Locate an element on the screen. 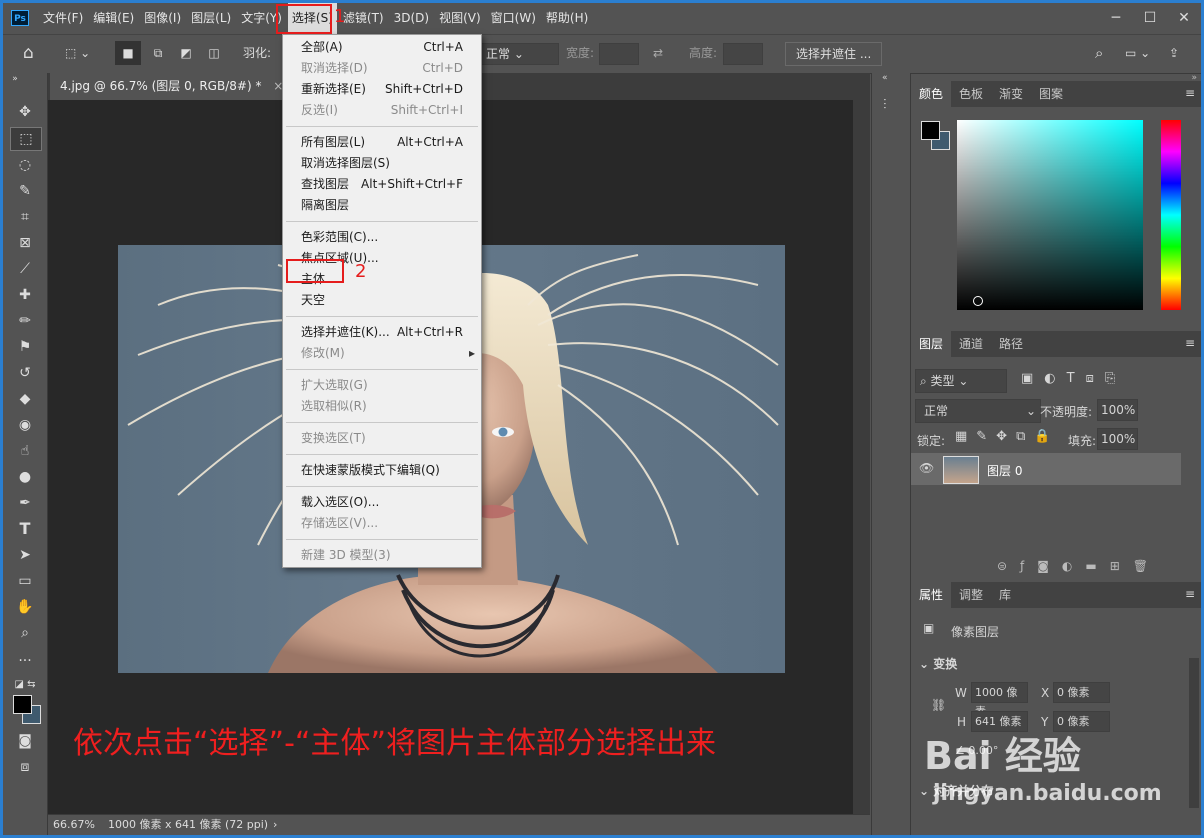  search-icon: ⌕ is located at coordinates (1099, 53).